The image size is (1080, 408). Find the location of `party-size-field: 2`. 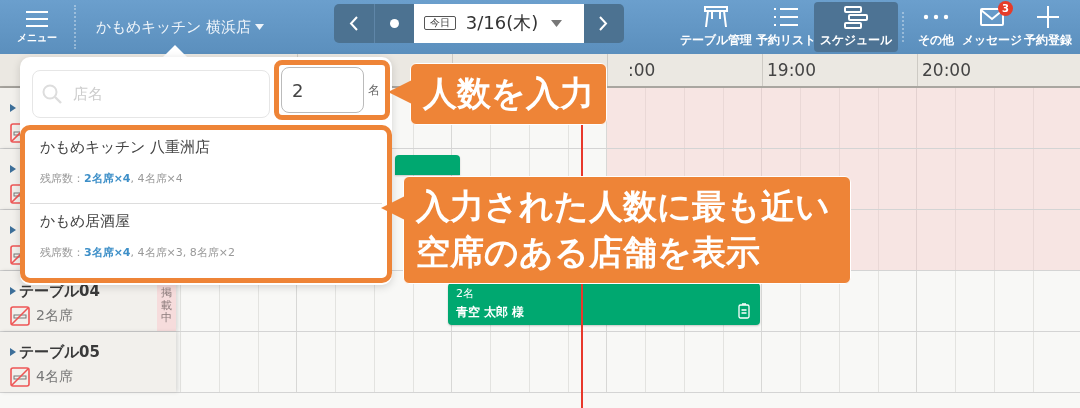

party-size-field: 2 is located at coordinates (322, 90).